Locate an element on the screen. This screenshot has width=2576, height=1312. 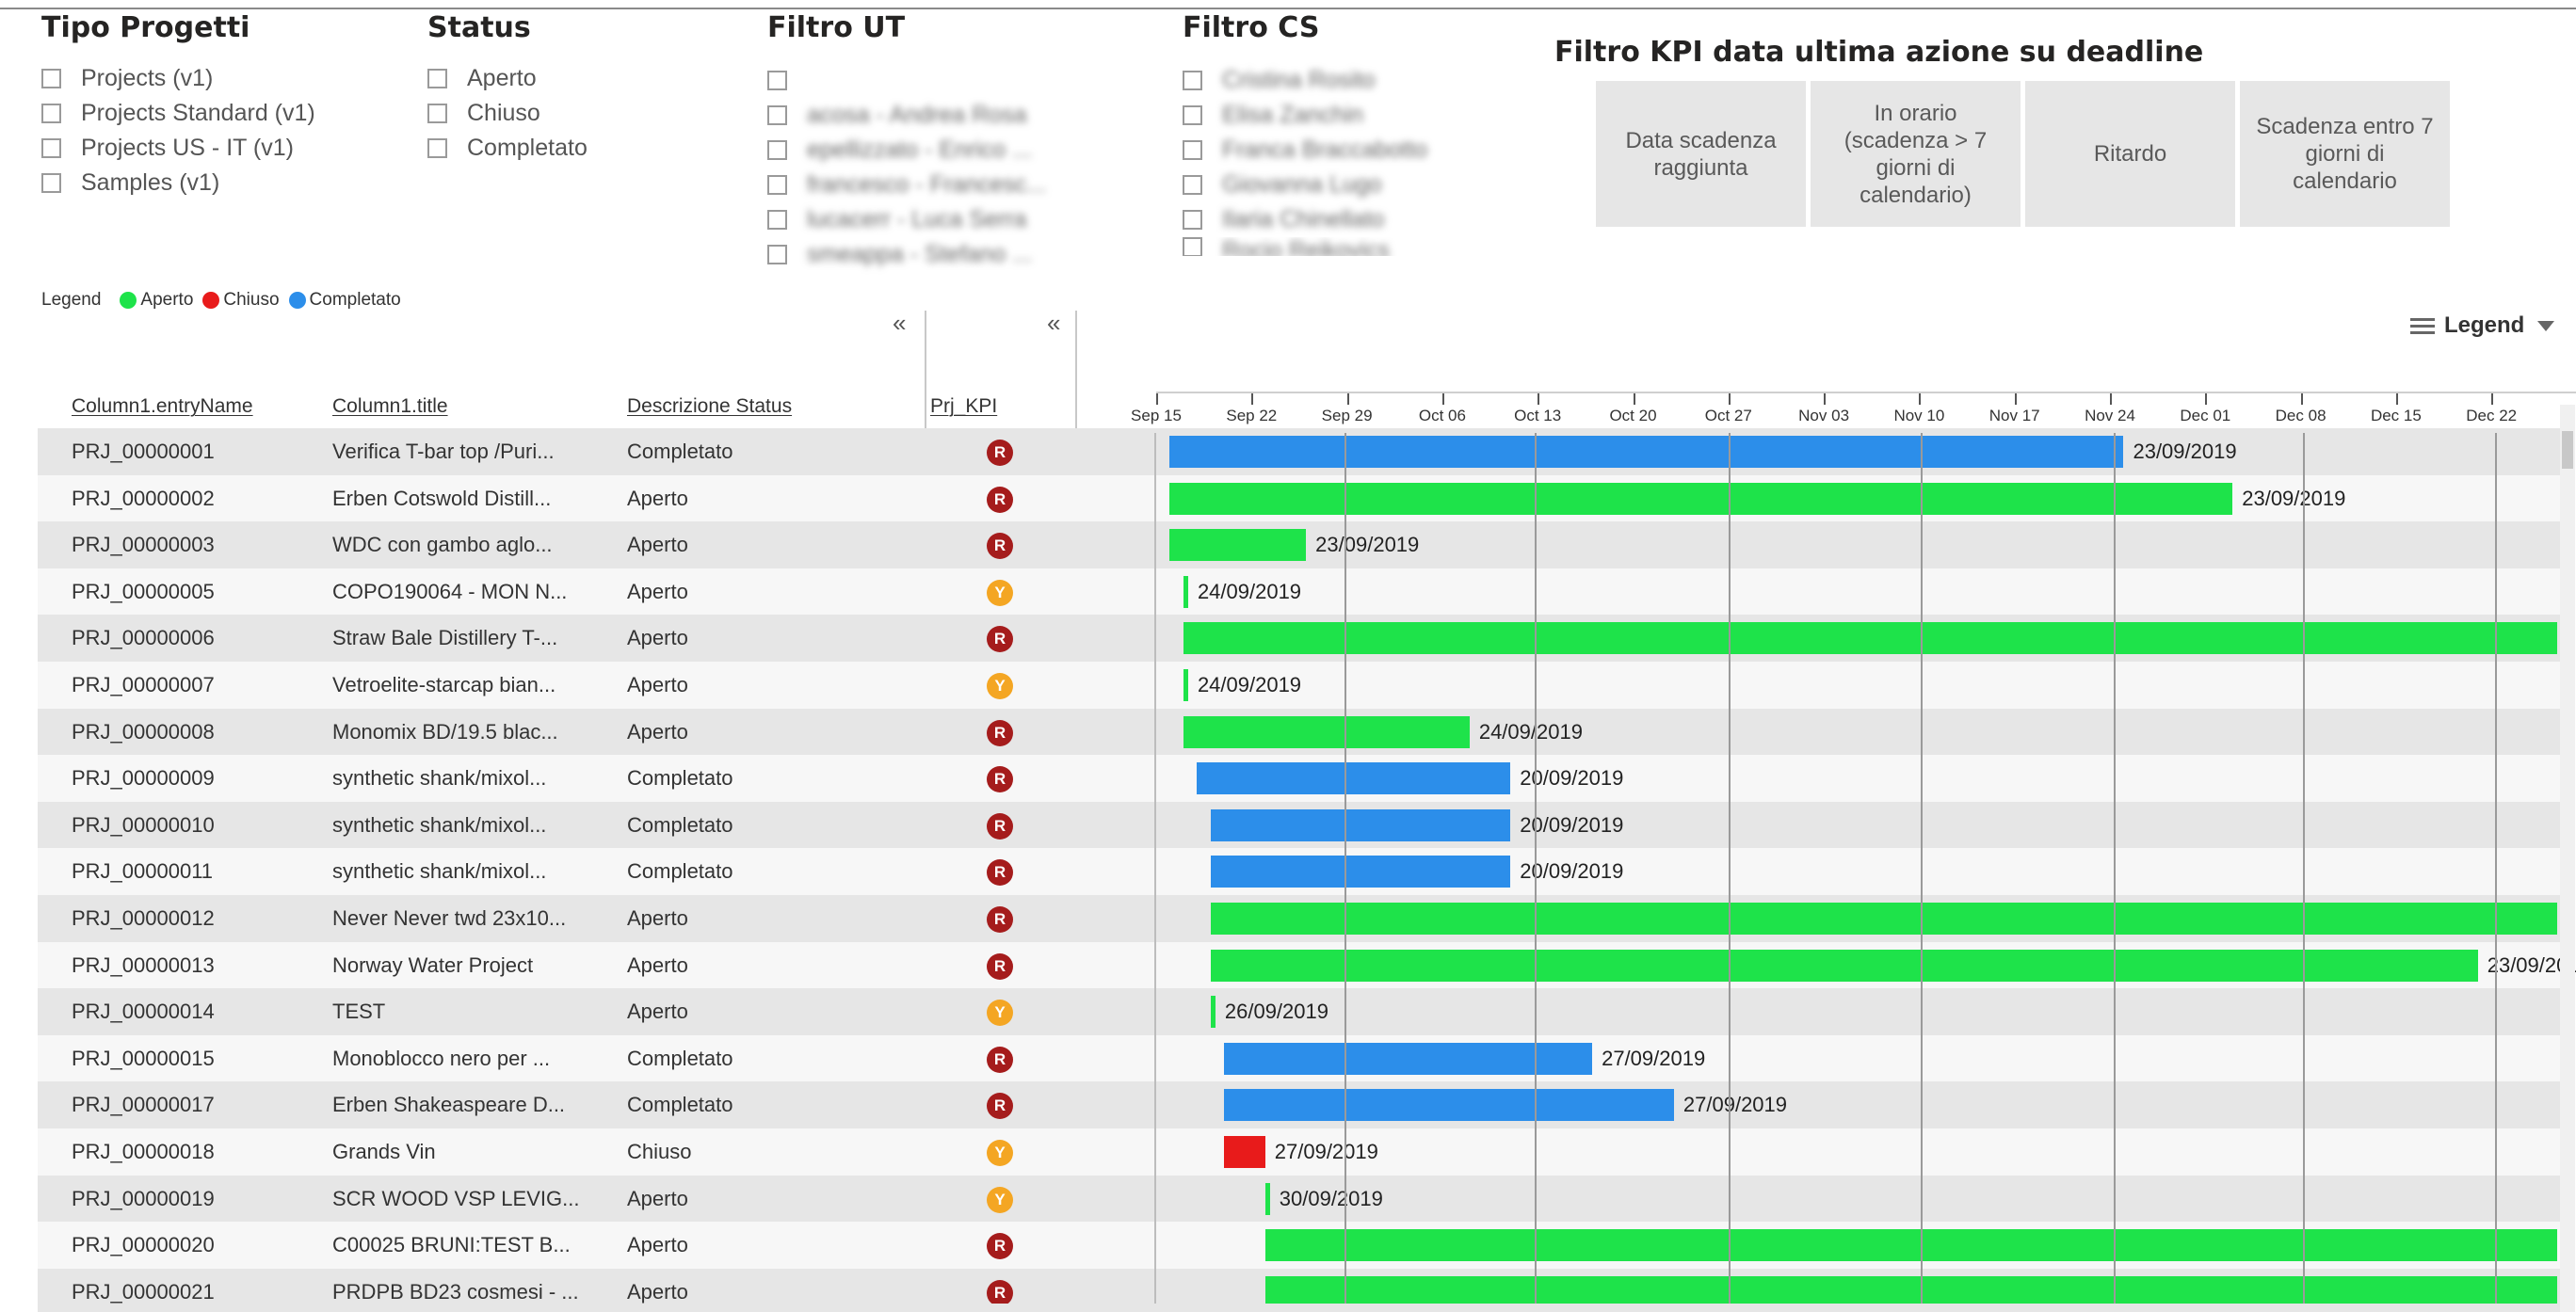
cell-status: Completato is located at coordinates (680, 1105).